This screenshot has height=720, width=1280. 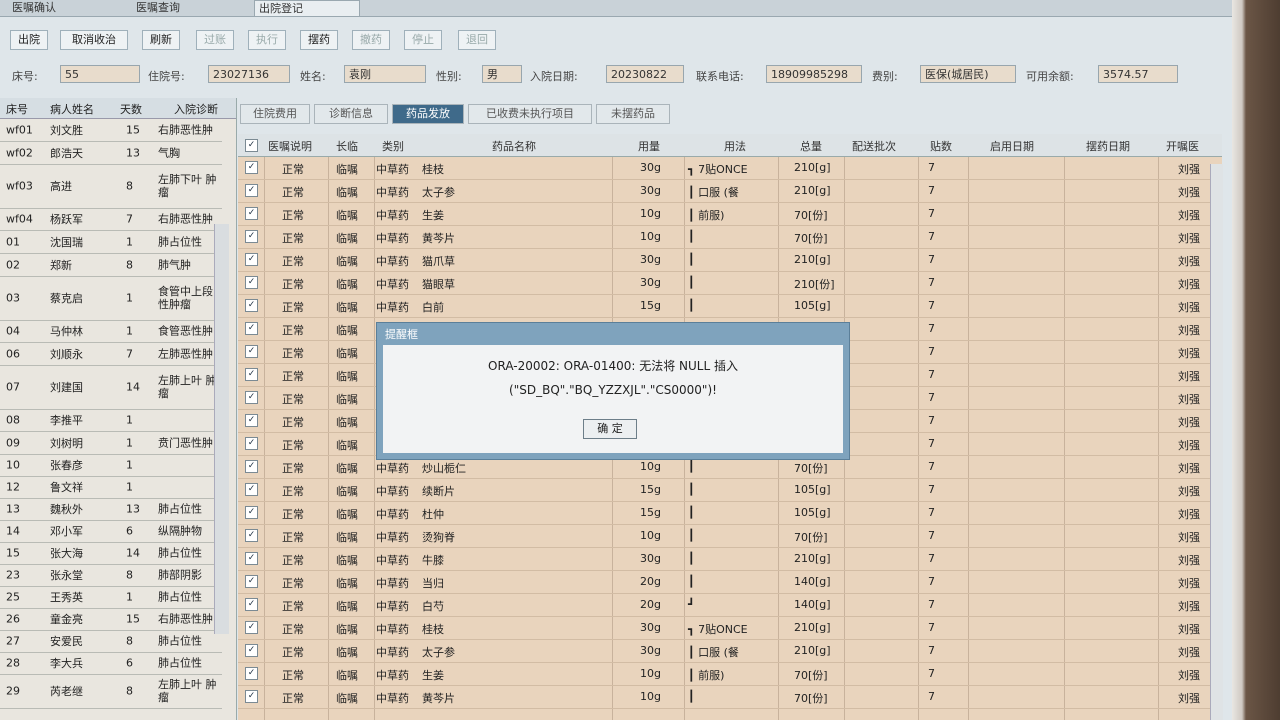 I want to click on discharge-button: 出院, so click(x=29, y=40).